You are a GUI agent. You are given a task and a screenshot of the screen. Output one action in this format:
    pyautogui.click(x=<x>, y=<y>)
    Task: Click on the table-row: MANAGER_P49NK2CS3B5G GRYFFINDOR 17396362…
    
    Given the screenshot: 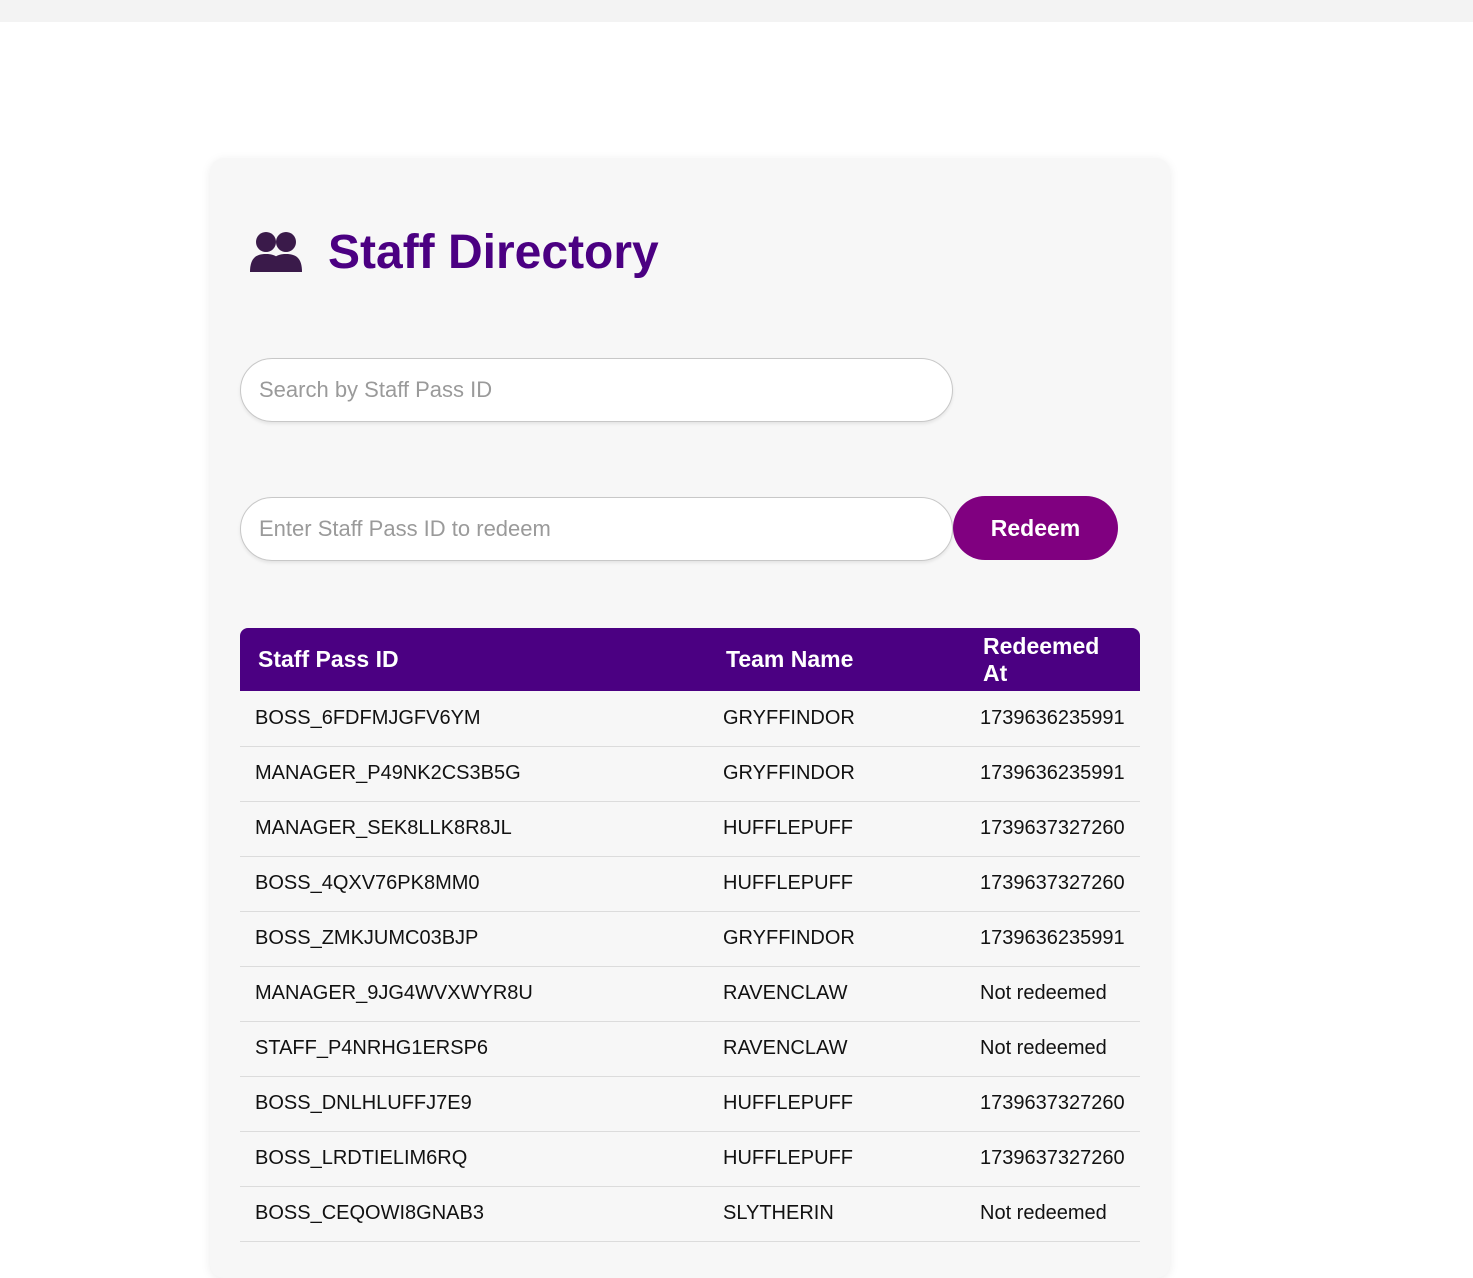 What is the action you would take?
    pyautogui.click(x=690, y=773)
    